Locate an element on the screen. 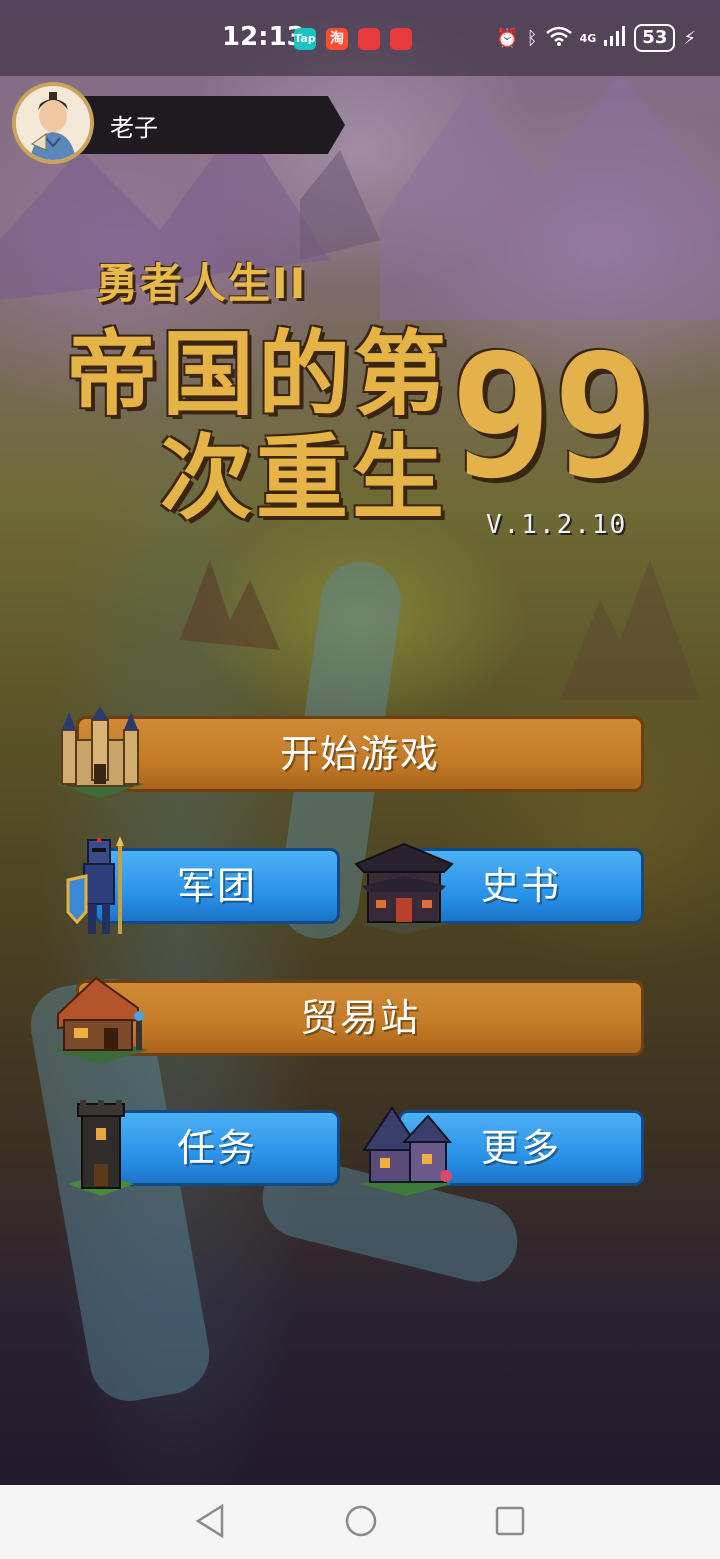 The height and width of the screenshot is (1559, 720). bluetooth-icon: ᛒ is located at coordinates (532, 38).